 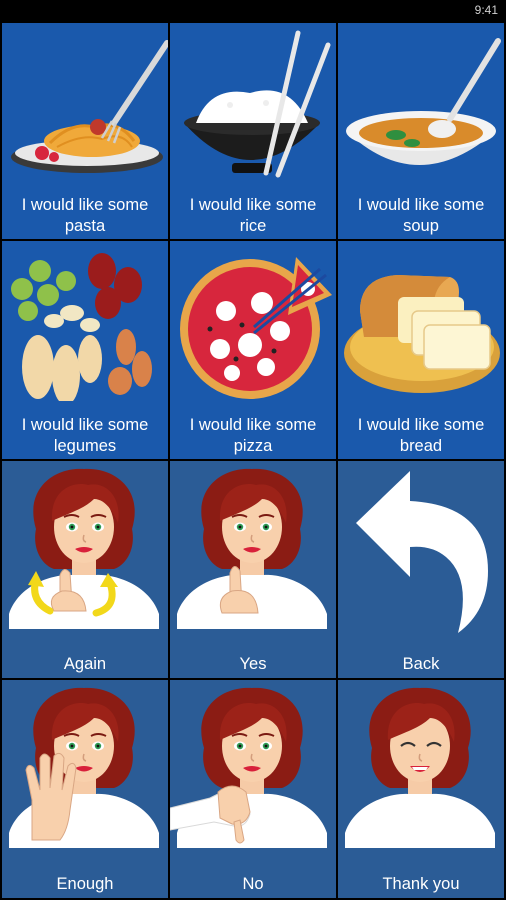 I want to click on tile-yes-label: Yes, so click(x=253, y=664).